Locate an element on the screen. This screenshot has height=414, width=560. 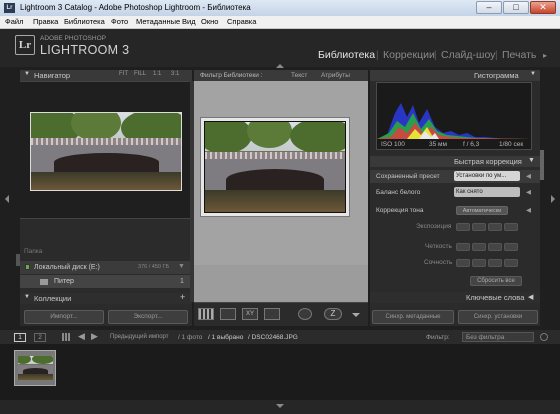
navigator-preview is located at coordinates (106, 150).